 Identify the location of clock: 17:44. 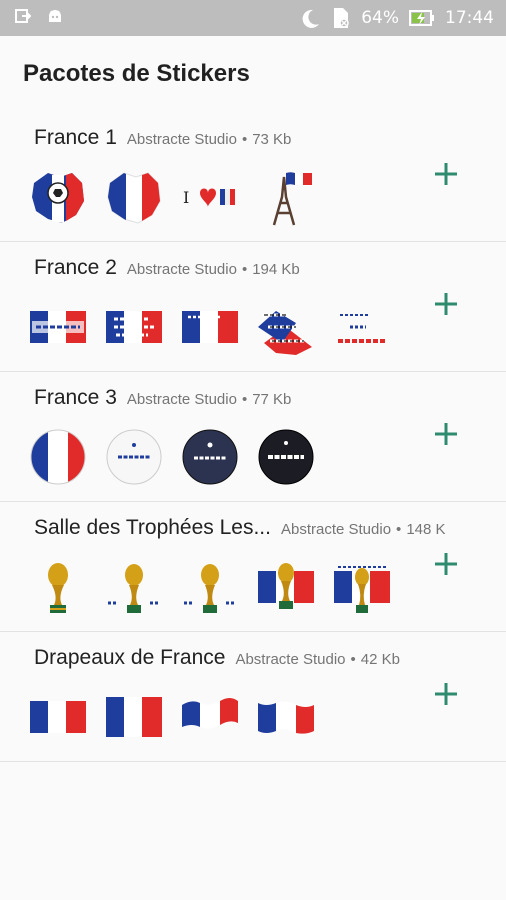
(469, 18).